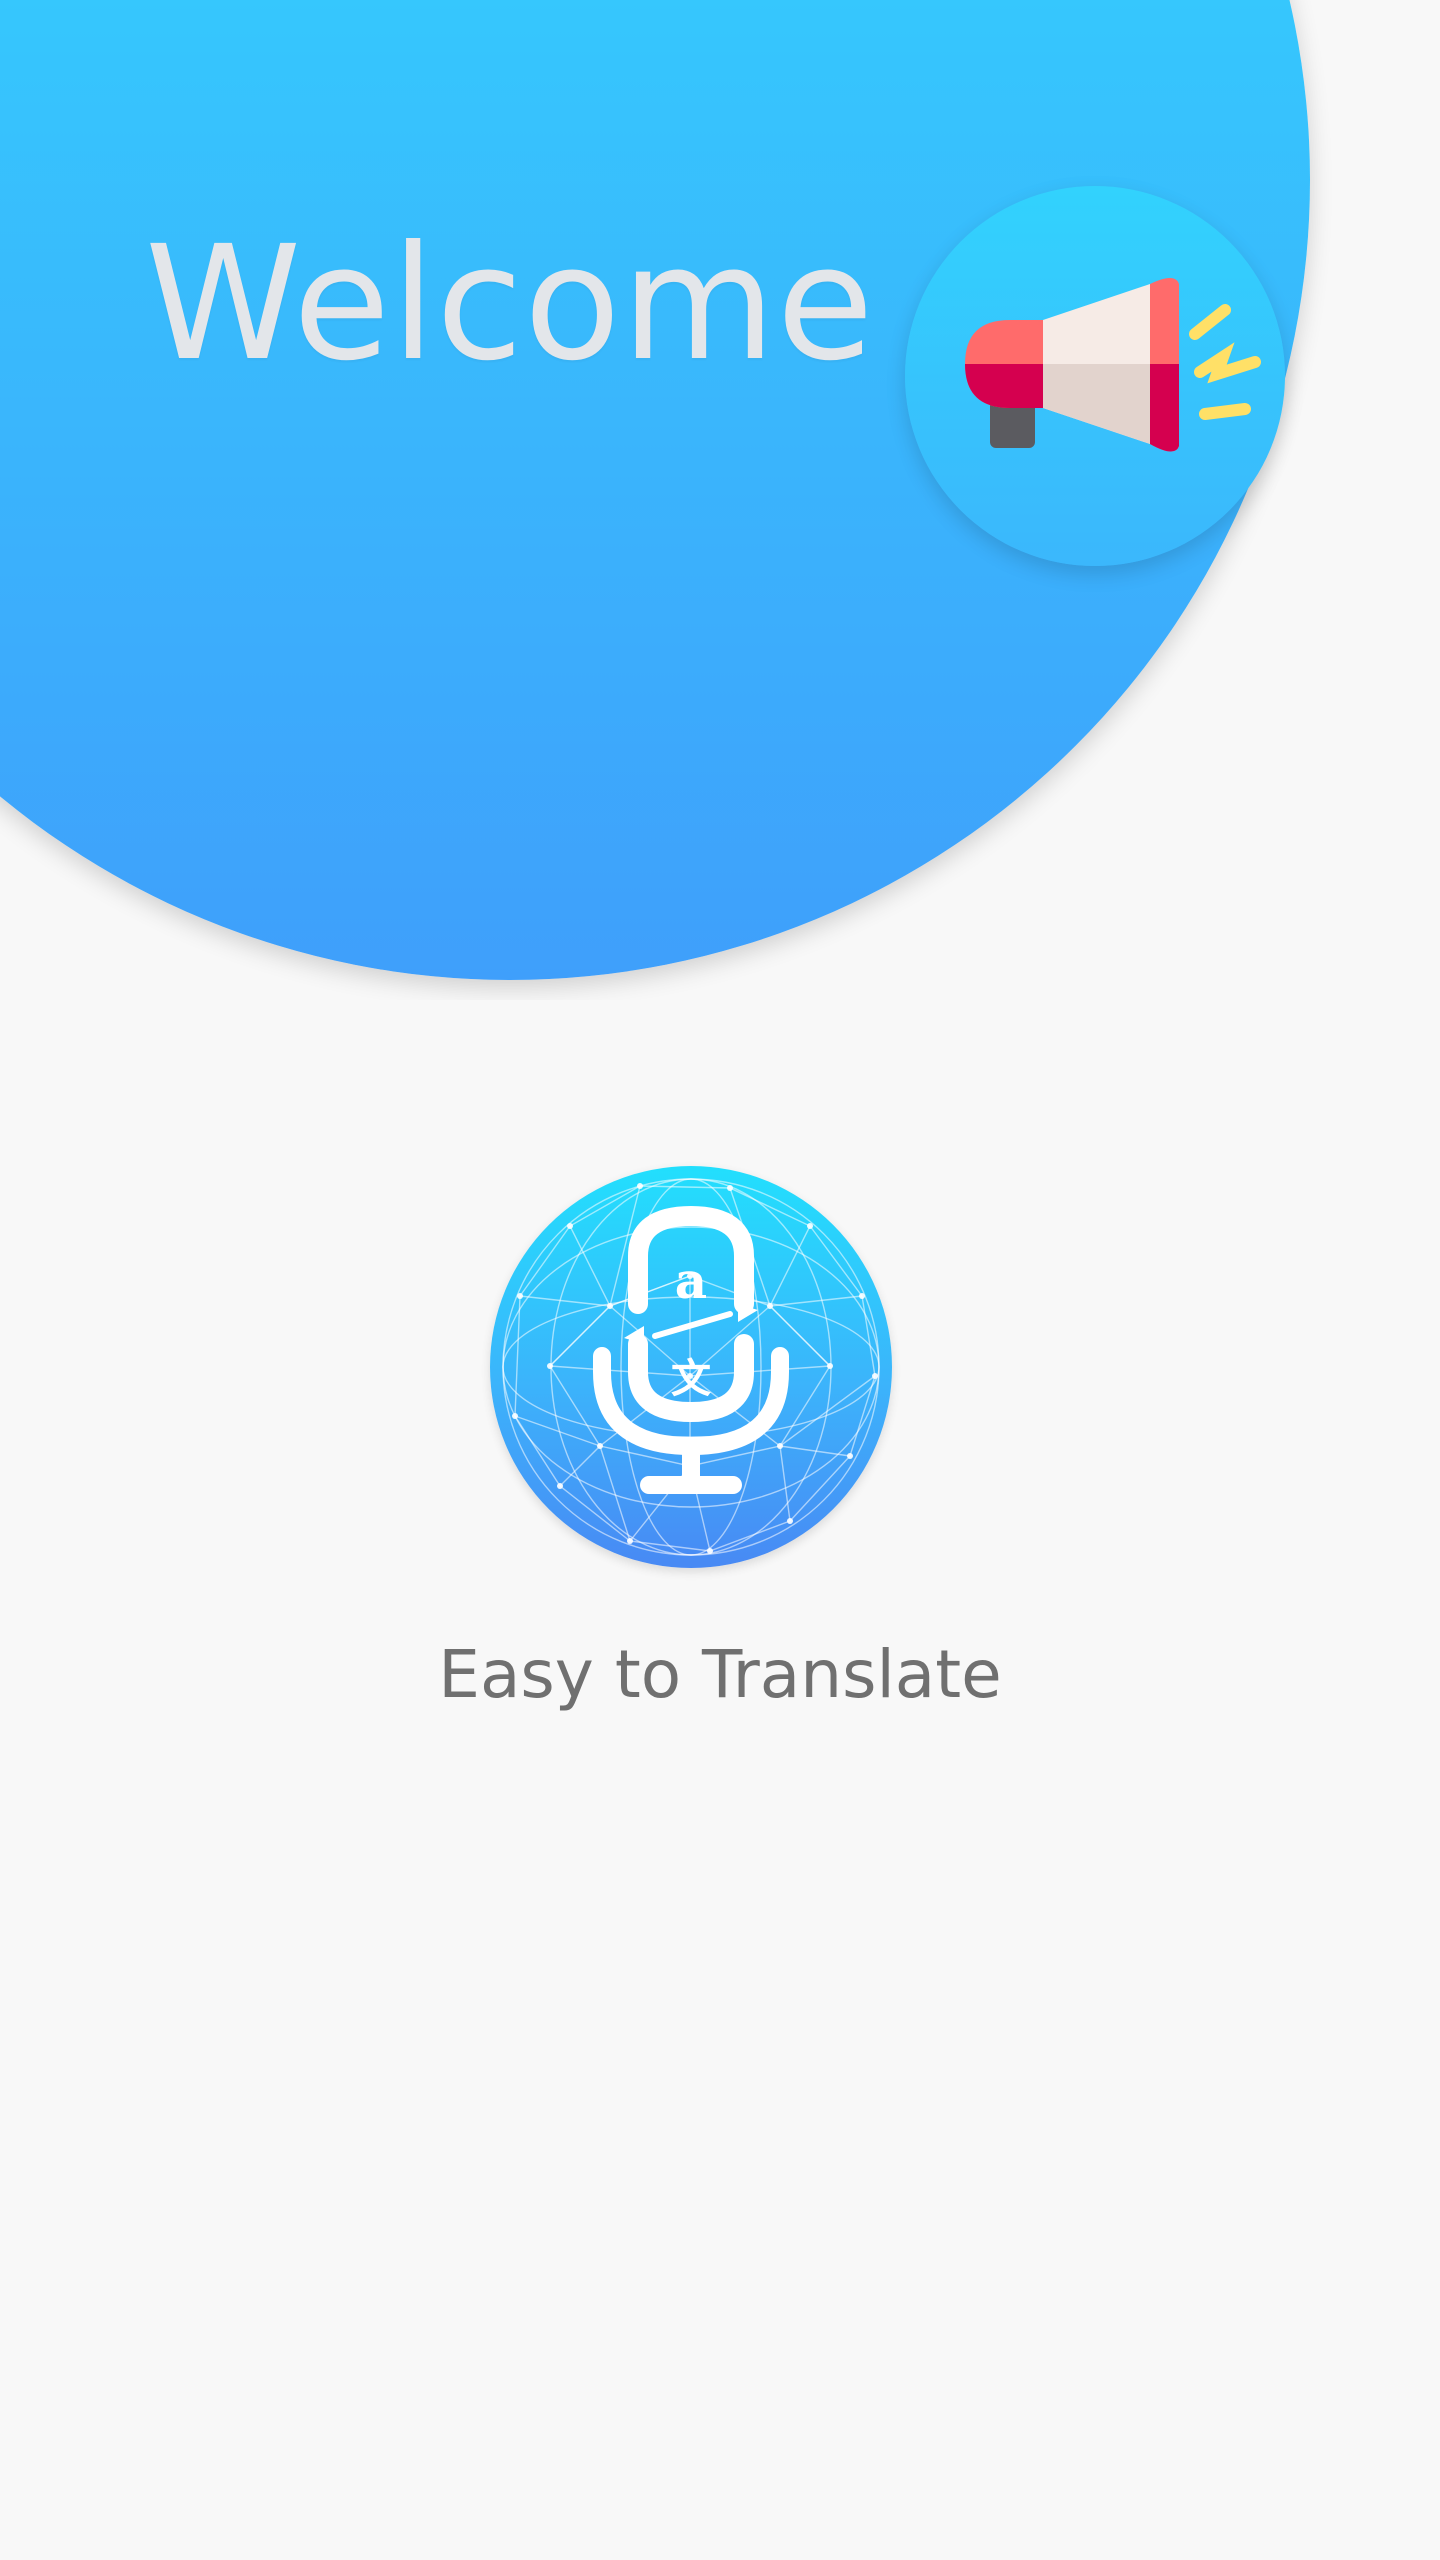 This screenshot has height=2560, width=1440. Describe the element at coordinates (720, 1674) in the screenshot. I see `tagline: Easy to Translate` at that location.